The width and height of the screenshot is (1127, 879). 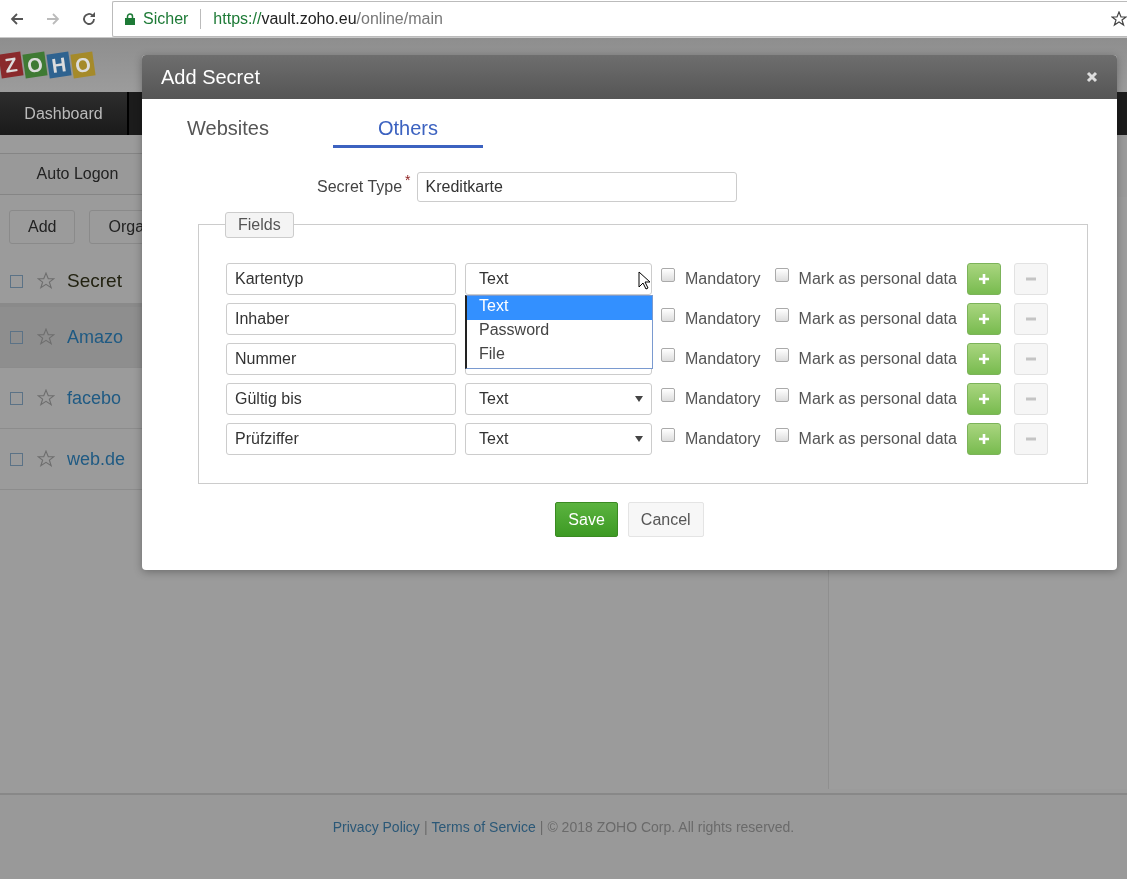 I want to click on security-label: Sicher, so click(x=166, y=18).